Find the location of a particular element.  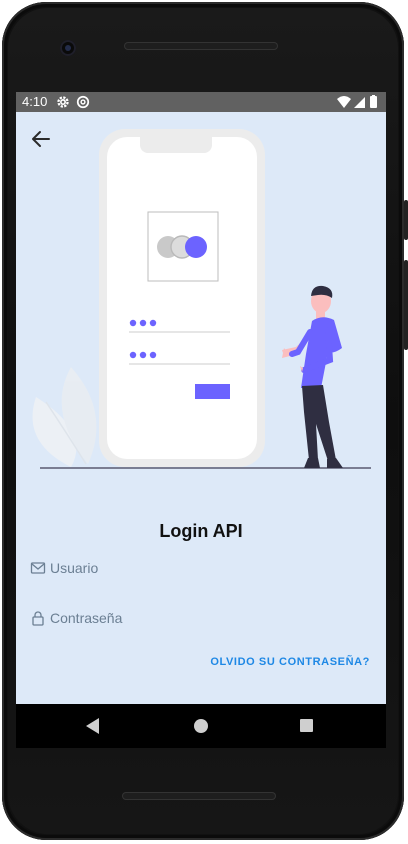

plant-illustration is located at coordinates (64, 417).